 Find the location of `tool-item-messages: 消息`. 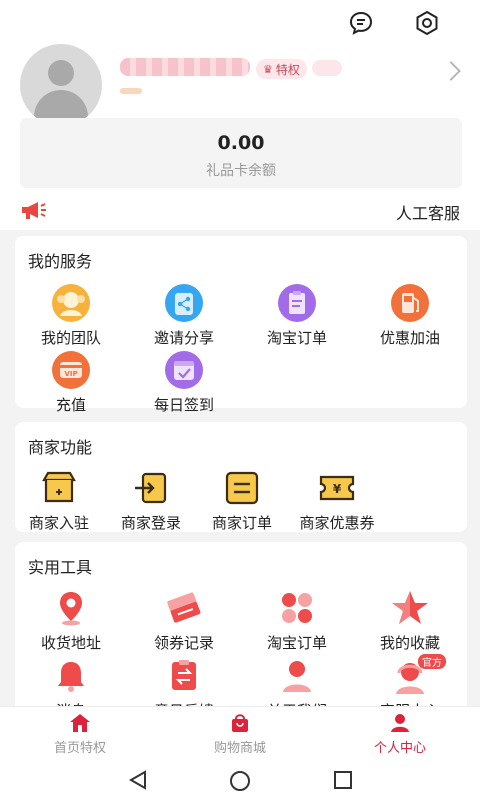

tool-item-messages: 消息 is located at coordinates (71, 684).